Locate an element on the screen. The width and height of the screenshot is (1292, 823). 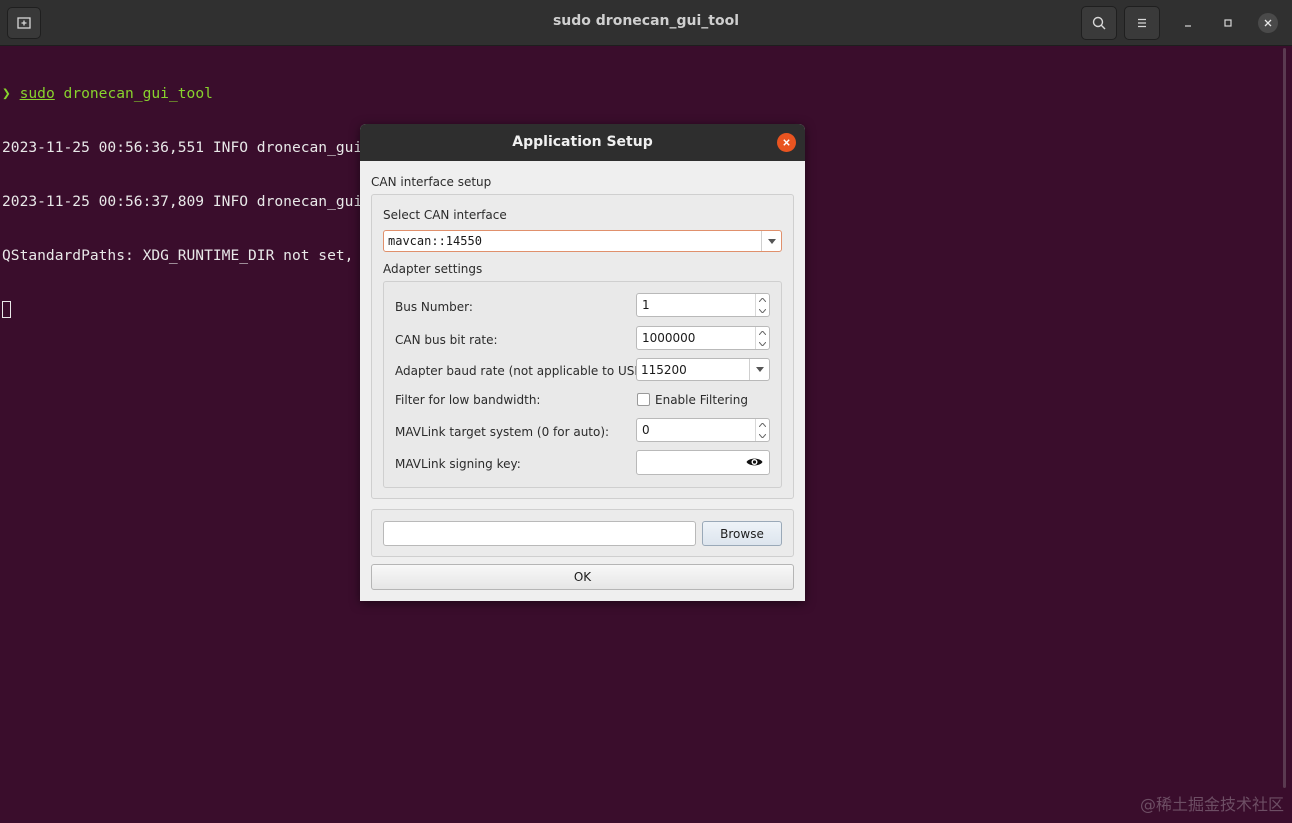
terminal-scrollbar is located at coordinates (1284, 418).